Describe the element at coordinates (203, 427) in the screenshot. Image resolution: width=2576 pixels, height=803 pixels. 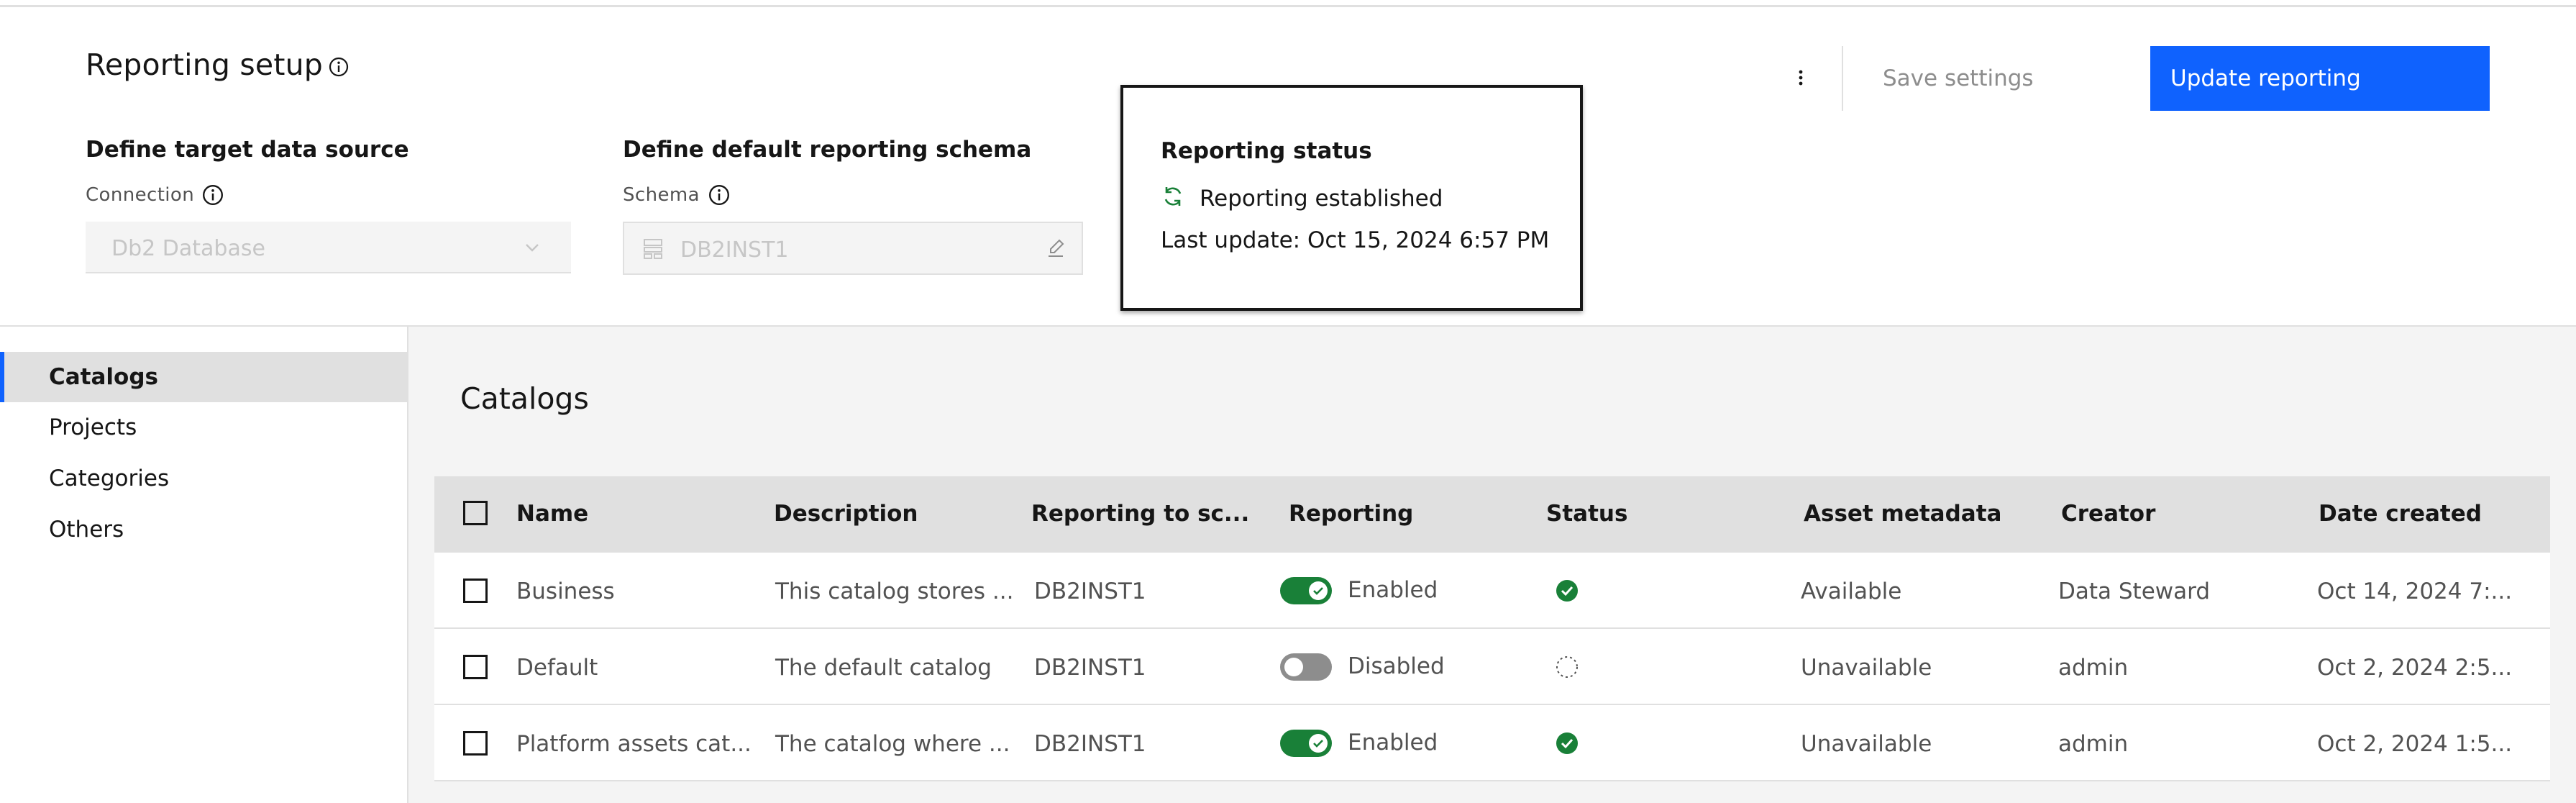
I see `sidebar-item-projects: Projects` at that location.